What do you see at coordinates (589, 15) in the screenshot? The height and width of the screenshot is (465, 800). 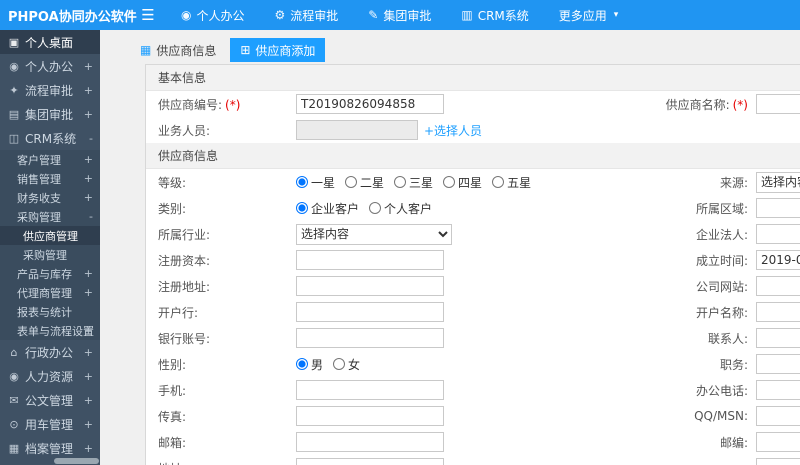 I see `nav-more-apps: 更多应用 ▾` at bounding box center [589, 15].